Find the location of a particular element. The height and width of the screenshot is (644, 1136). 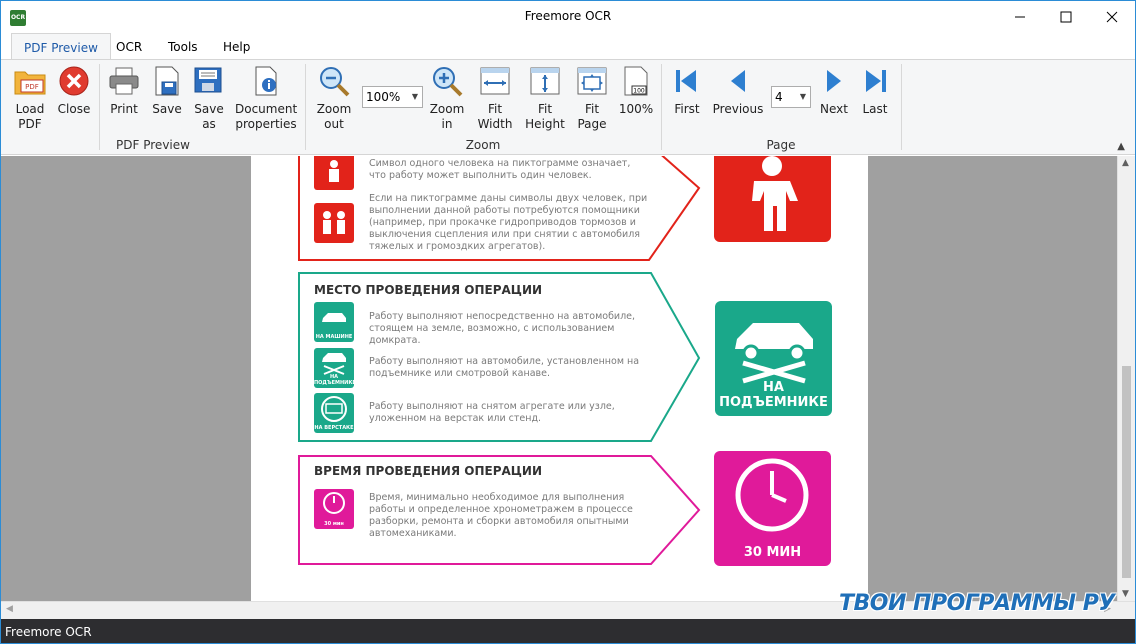

on-car-caption: НА МАШИНЕ is located at coordinates (334, 337).